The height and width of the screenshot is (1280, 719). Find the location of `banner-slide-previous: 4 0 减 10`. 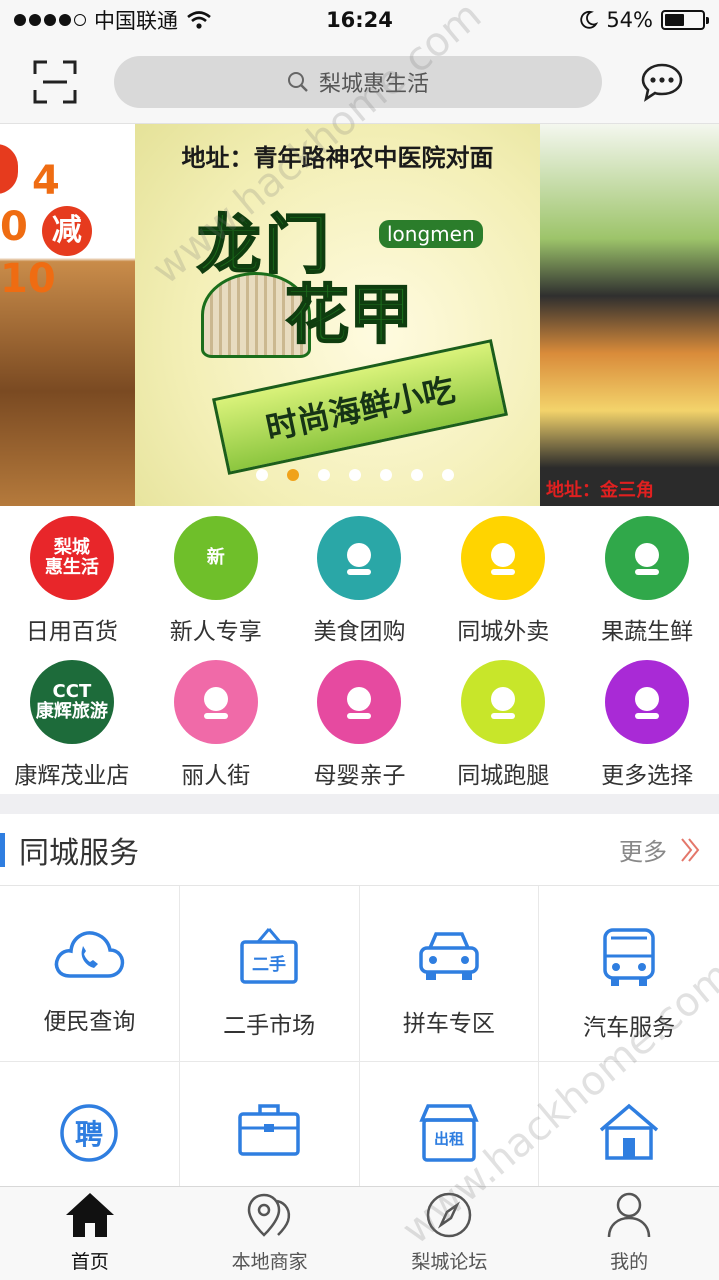

banner-slide-previous: 4 0 减 10 is located at coordinates (67, 315).